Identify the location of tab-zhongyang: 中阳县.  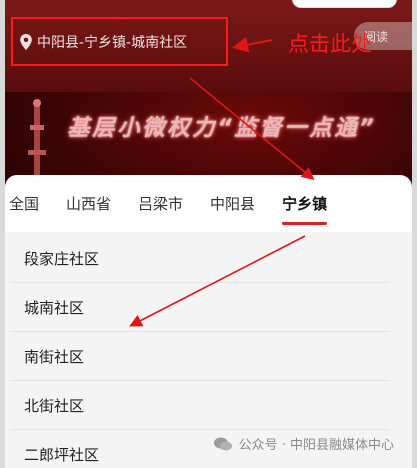
(232, 203).